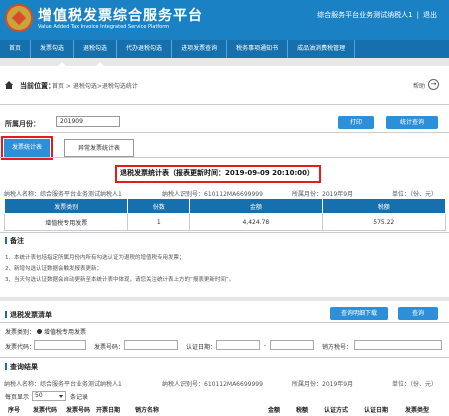  I want to click on result-col-header: 税额, so click(302, 410).